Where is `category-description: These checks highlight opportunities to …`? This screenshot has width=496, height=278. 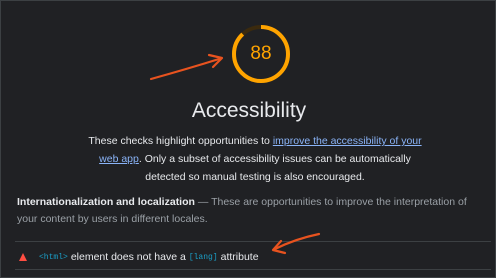 category-description: These checks highlight opportunities to … is located at coordinates (255, 159).